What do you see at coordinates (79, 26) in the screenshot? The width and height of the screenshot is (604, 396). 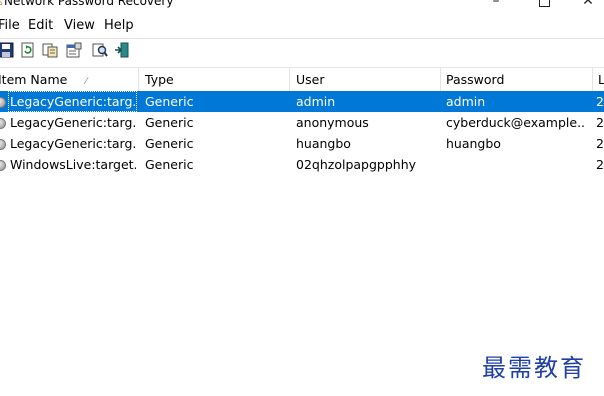 I see `menu-view: View` at bounding box center [79, 26].